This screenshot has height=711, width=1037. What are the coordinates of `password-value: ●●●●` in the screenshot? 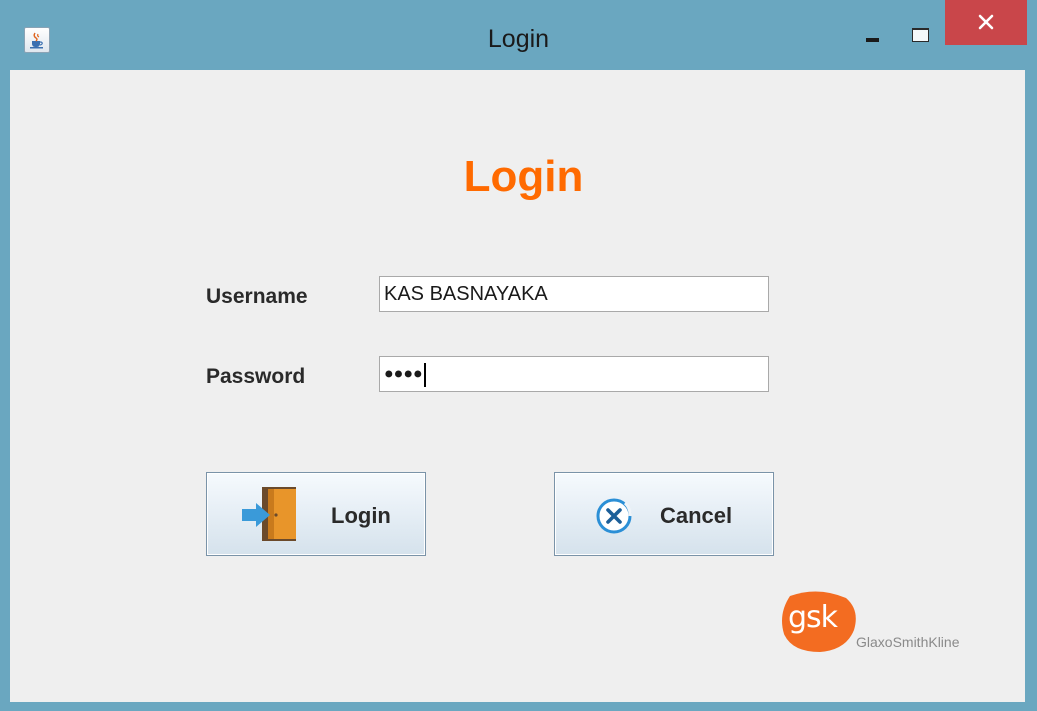 It's located at (403, 374).